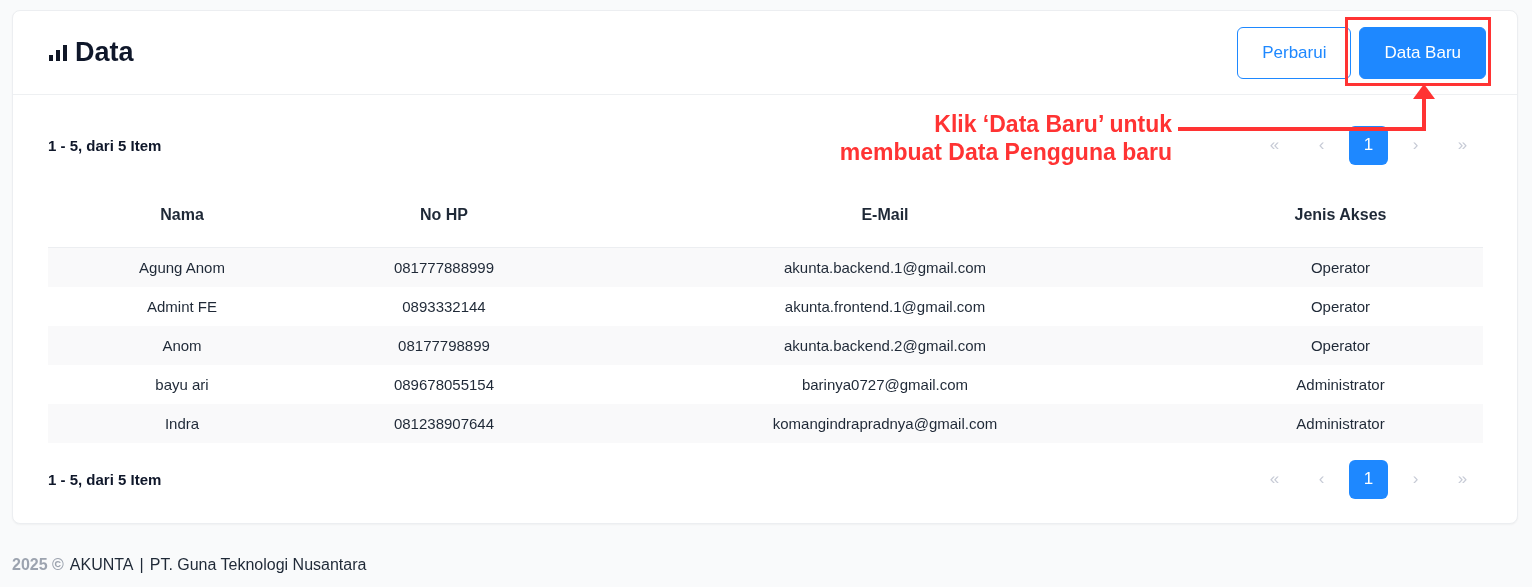 This screenshot has width=1532, height=587. What do you see at coordinates (885, 345) in the screenshot?
I see `table-cell: akunta.backend.2@gmail.com` at bounding box center [885, 345].